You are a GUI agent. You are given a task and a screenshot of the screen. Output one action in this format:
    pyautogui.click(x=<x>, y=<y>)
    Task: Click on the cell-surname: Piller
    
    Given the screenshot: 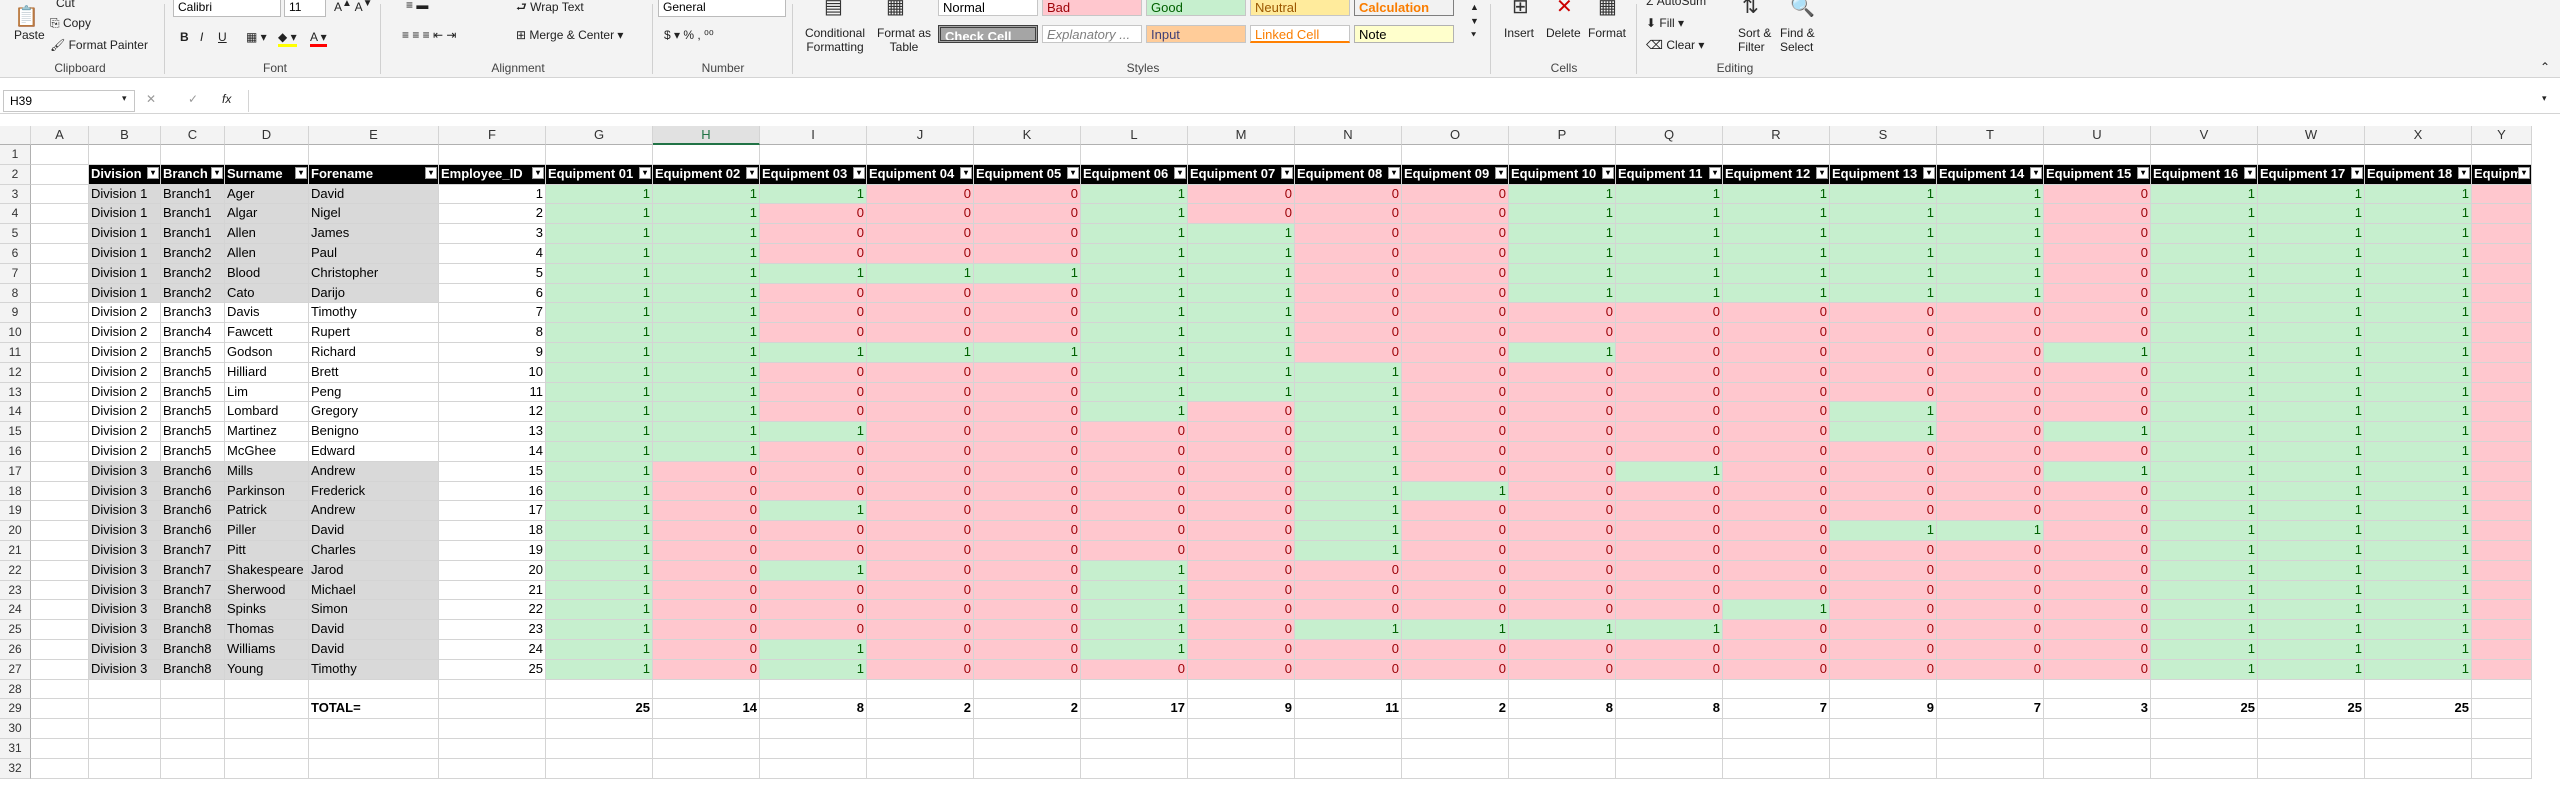 What is the action you would take?
    pyautogui.click(x=267, y=531)
    